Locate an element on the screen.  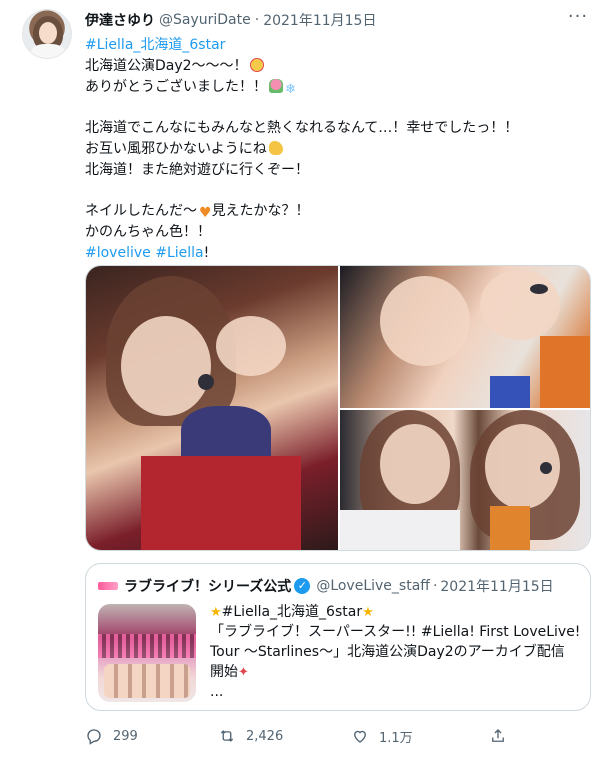
share-icon is located at coordinates (498, 735).